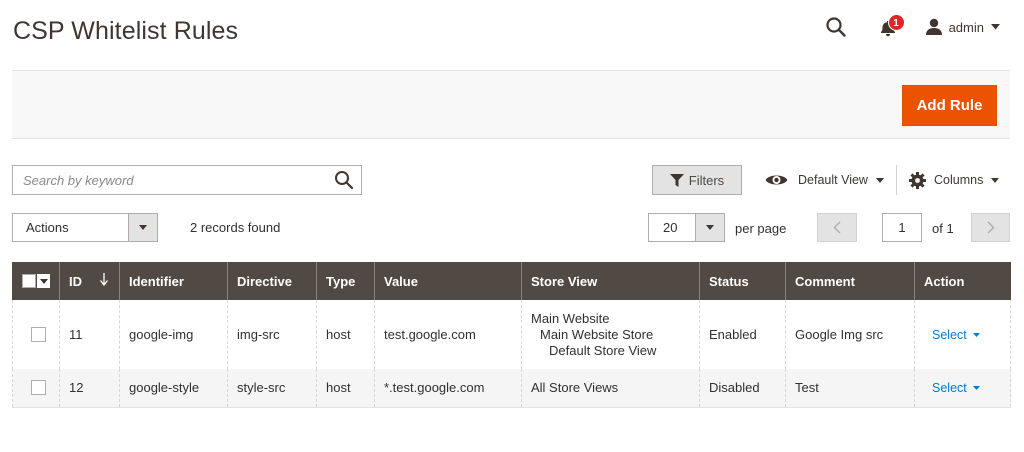 The image size is (1024, 452). What do you see at coordinates (104, 279) in the screenshot?
I see `sort-arrow-down-icon` at bounding box center [104, 279].